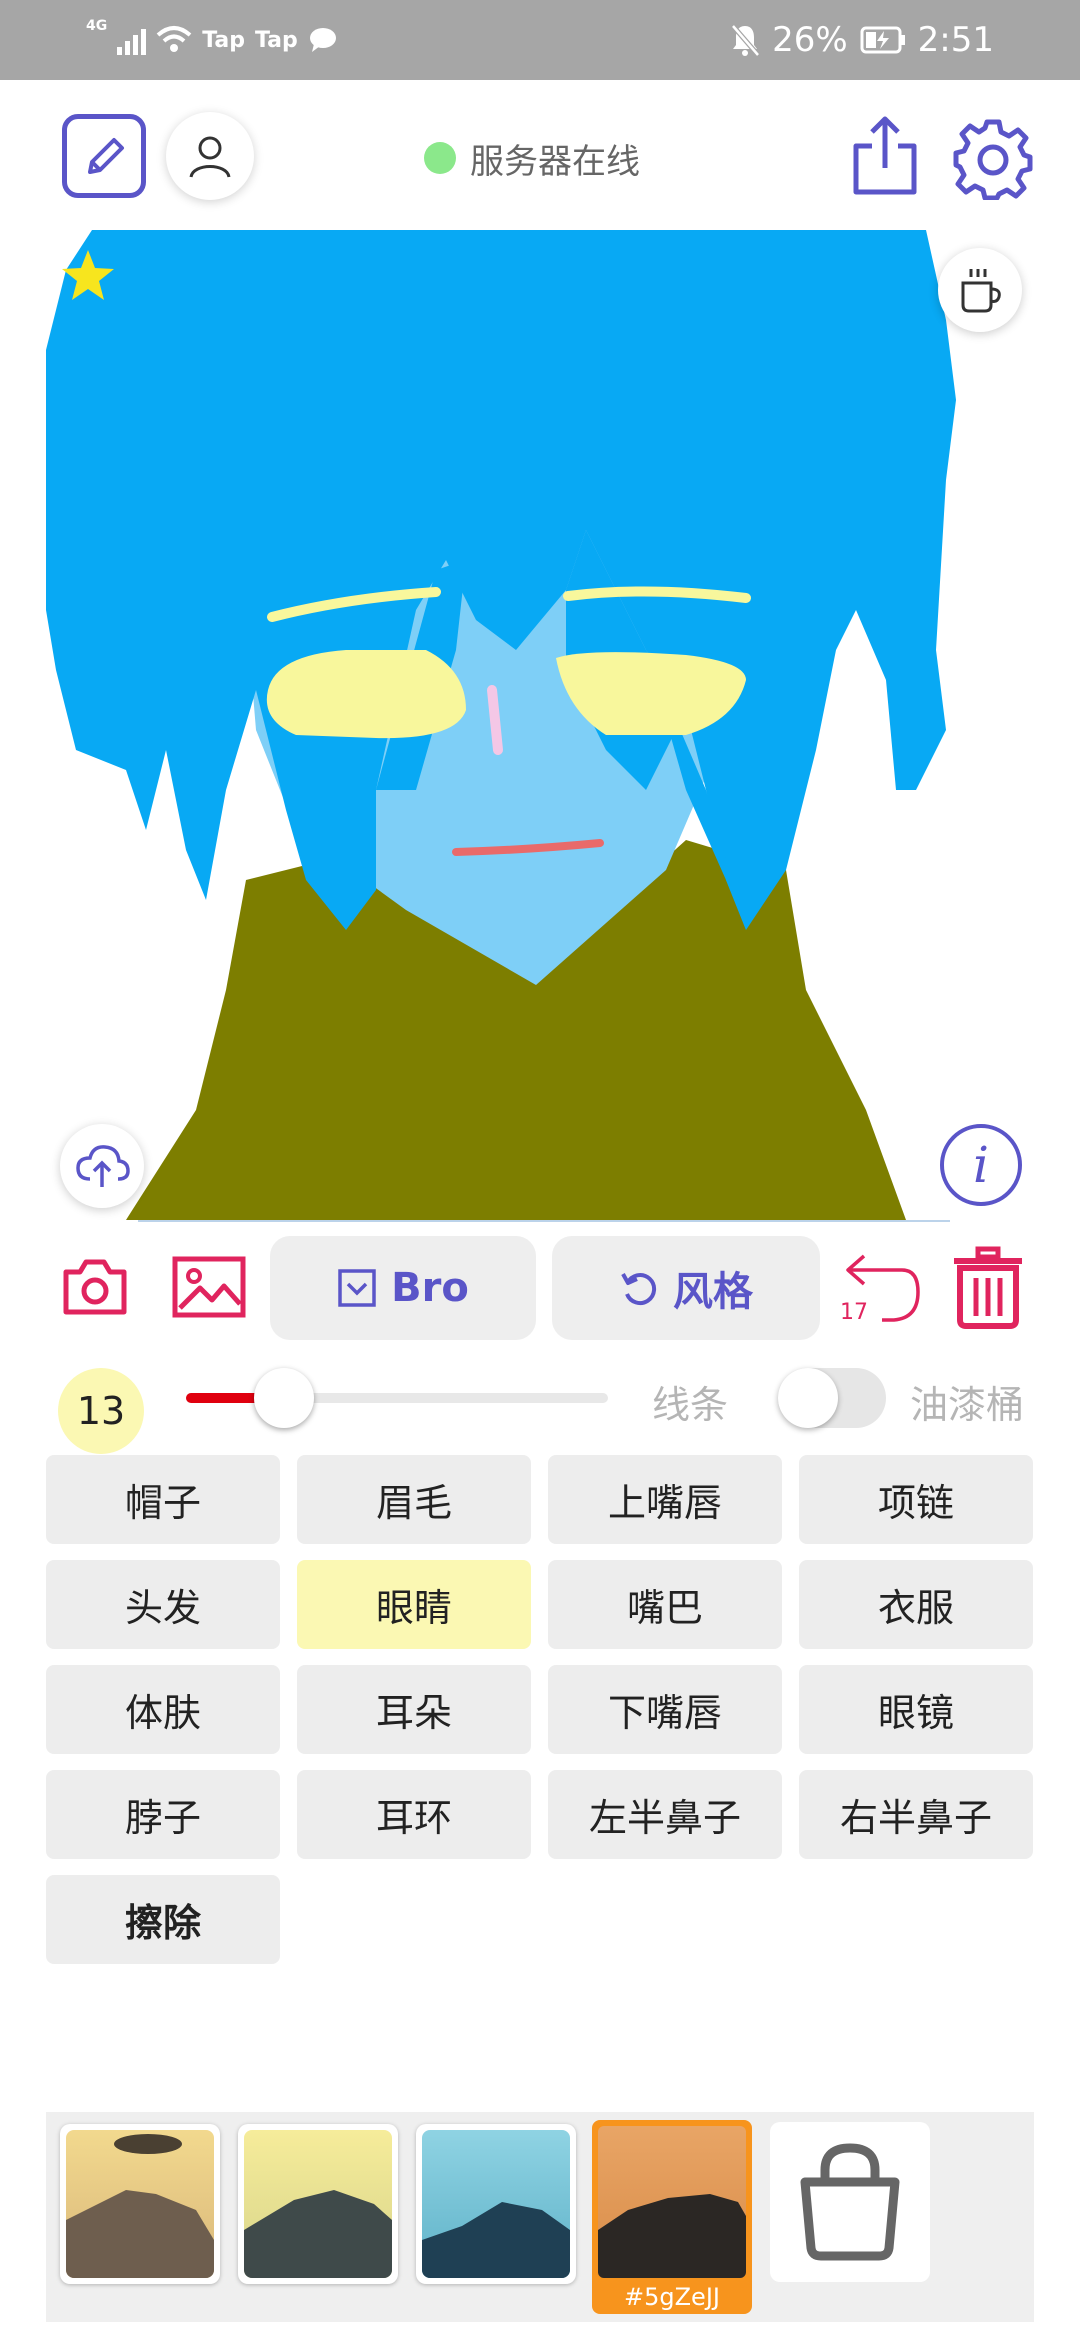 This screenshot has height=2340, width=1080. What do you see at coordinates (414, 1814) in the screenshot?
I see `part-earrings: 耳环` at bounding box center [414, 1814].